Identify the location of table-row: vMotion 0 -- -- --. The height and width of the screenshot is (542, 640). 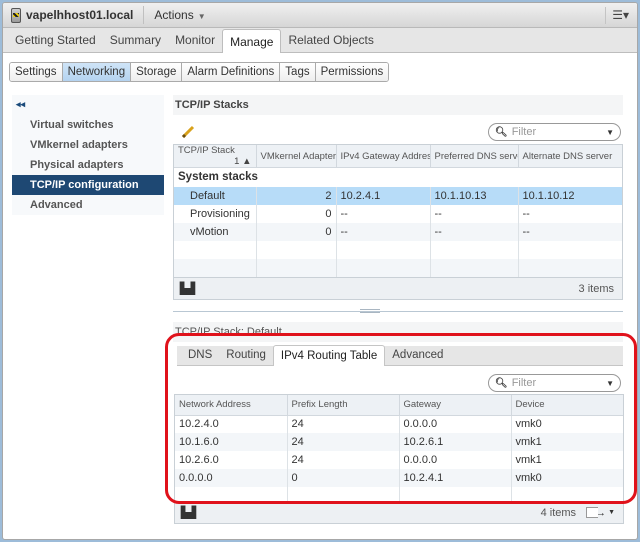
(398, 231).